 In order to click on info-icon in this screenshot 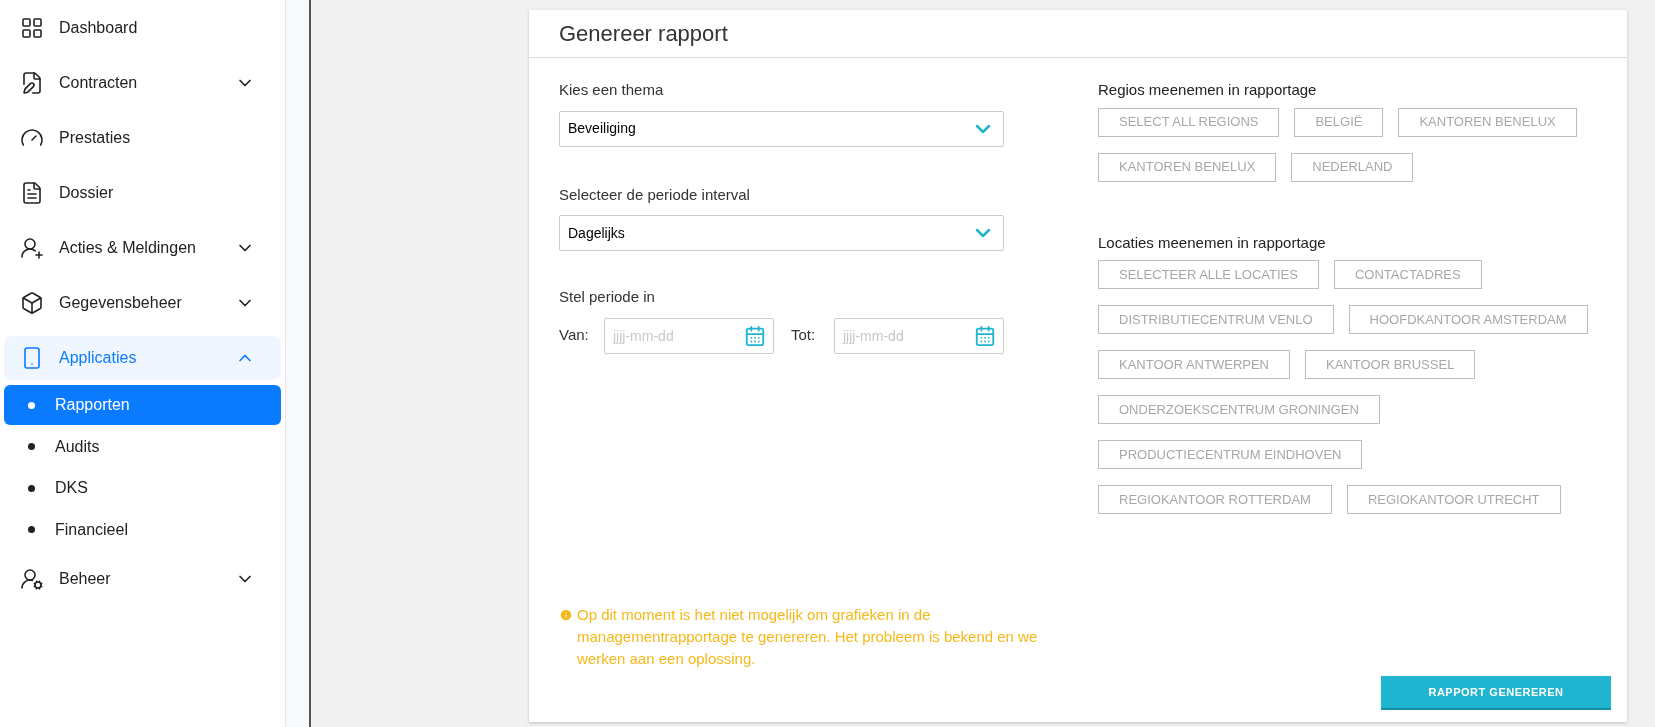, I will do `click(566, 615)`.